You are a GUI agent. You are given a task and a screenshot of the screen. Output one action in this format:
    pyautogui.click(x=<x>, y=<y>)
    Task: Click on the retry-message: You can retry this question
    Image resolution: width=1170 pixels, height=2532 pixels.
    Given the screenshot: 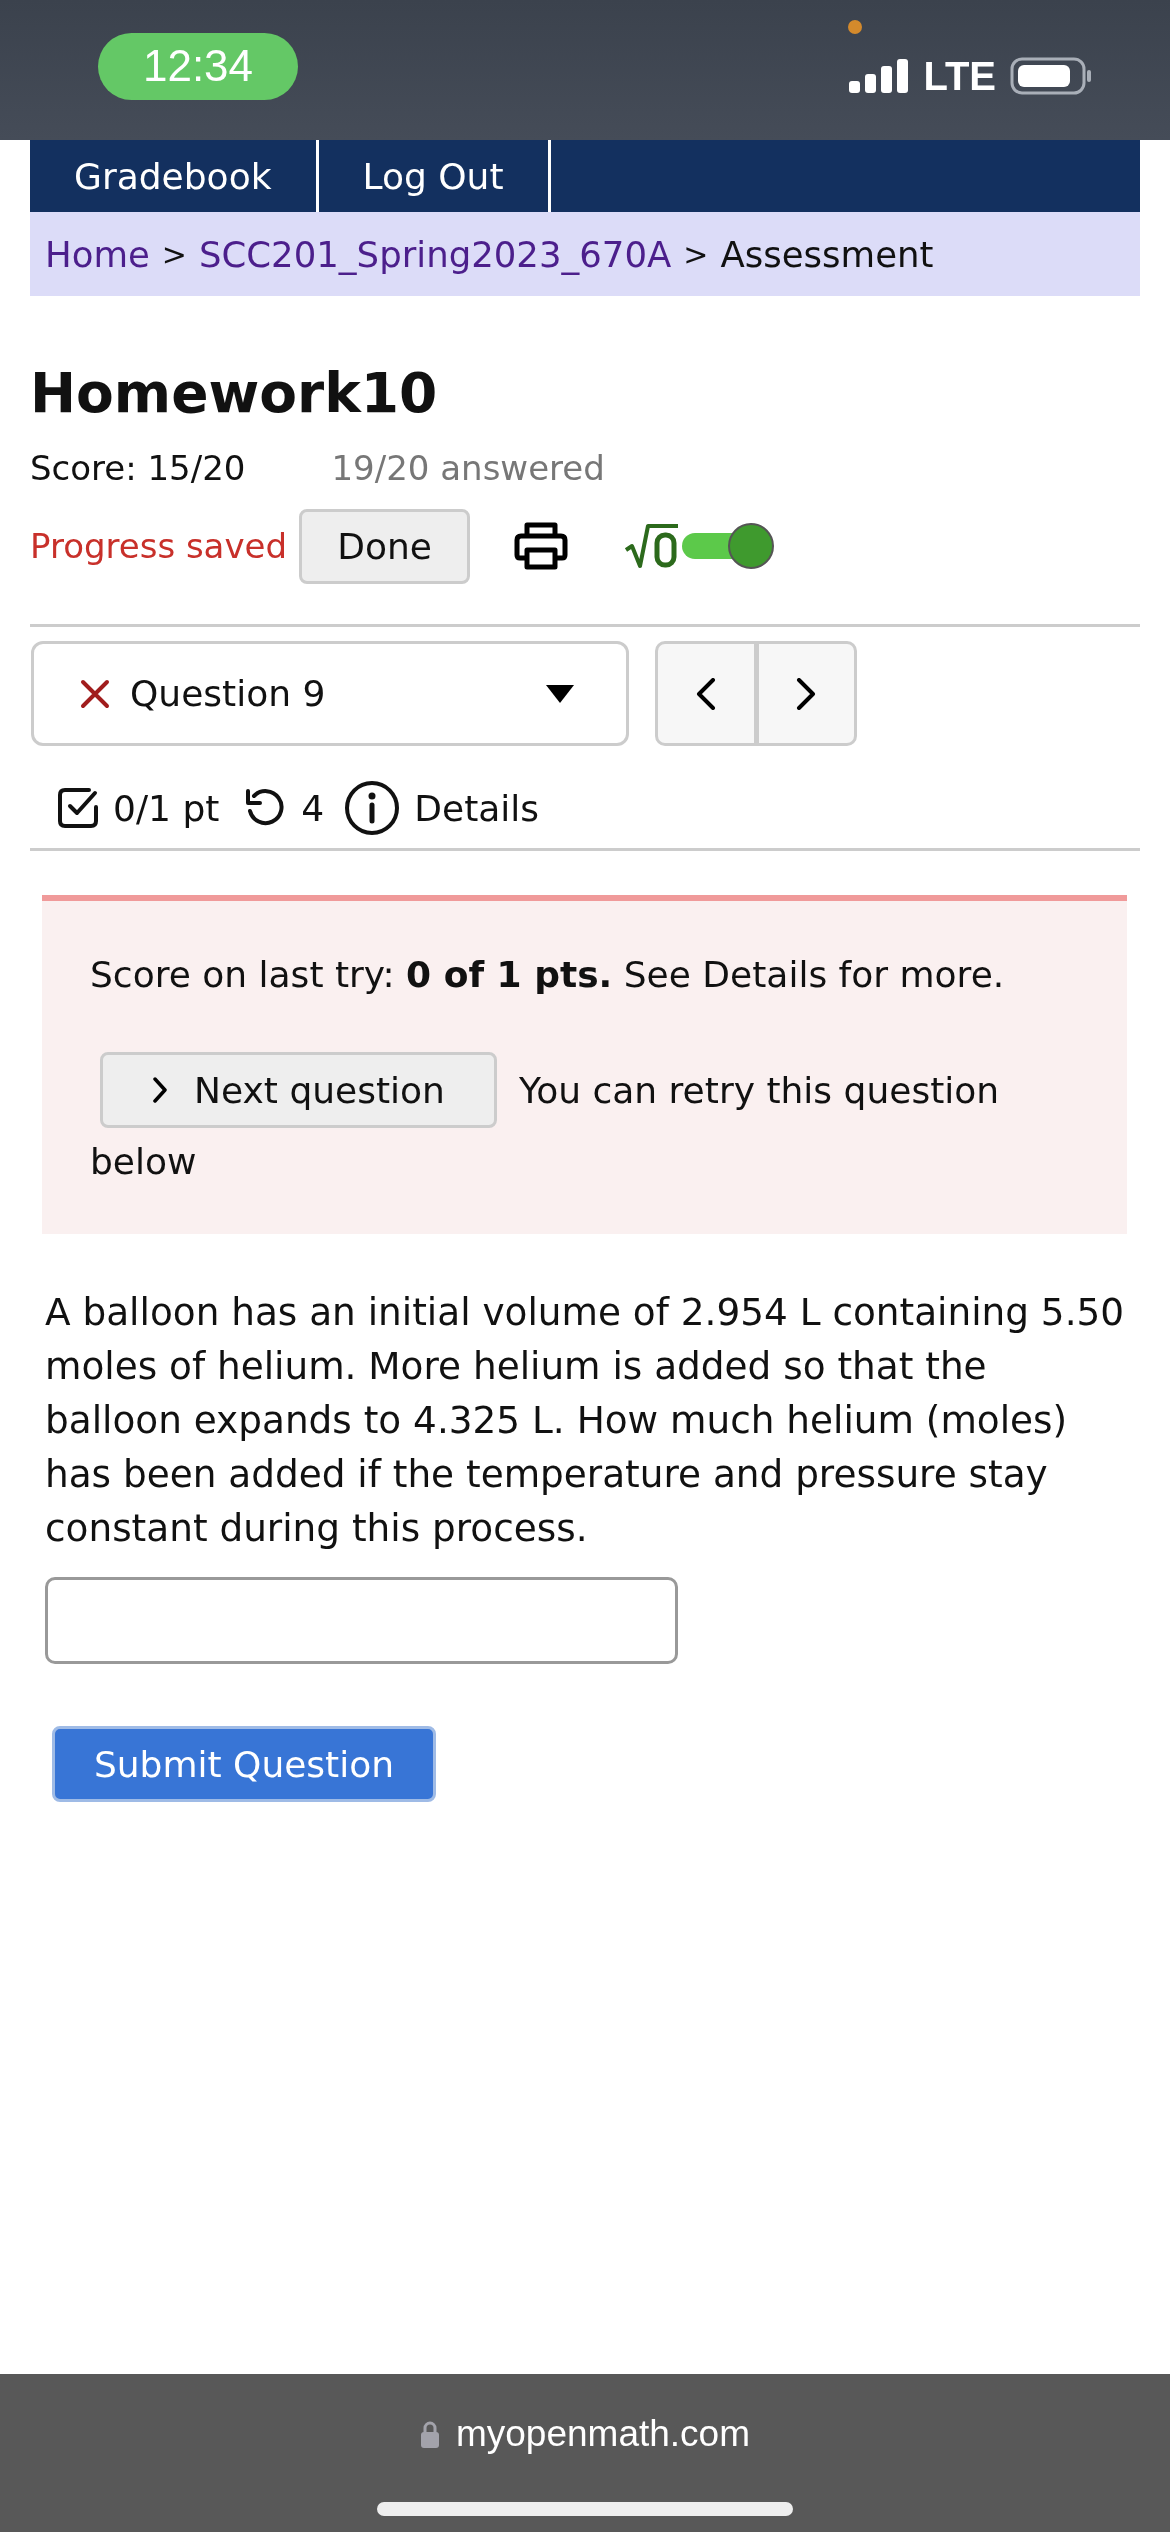 What is the action you would take?
    pyautogui.click(x=759, y=1090)
    